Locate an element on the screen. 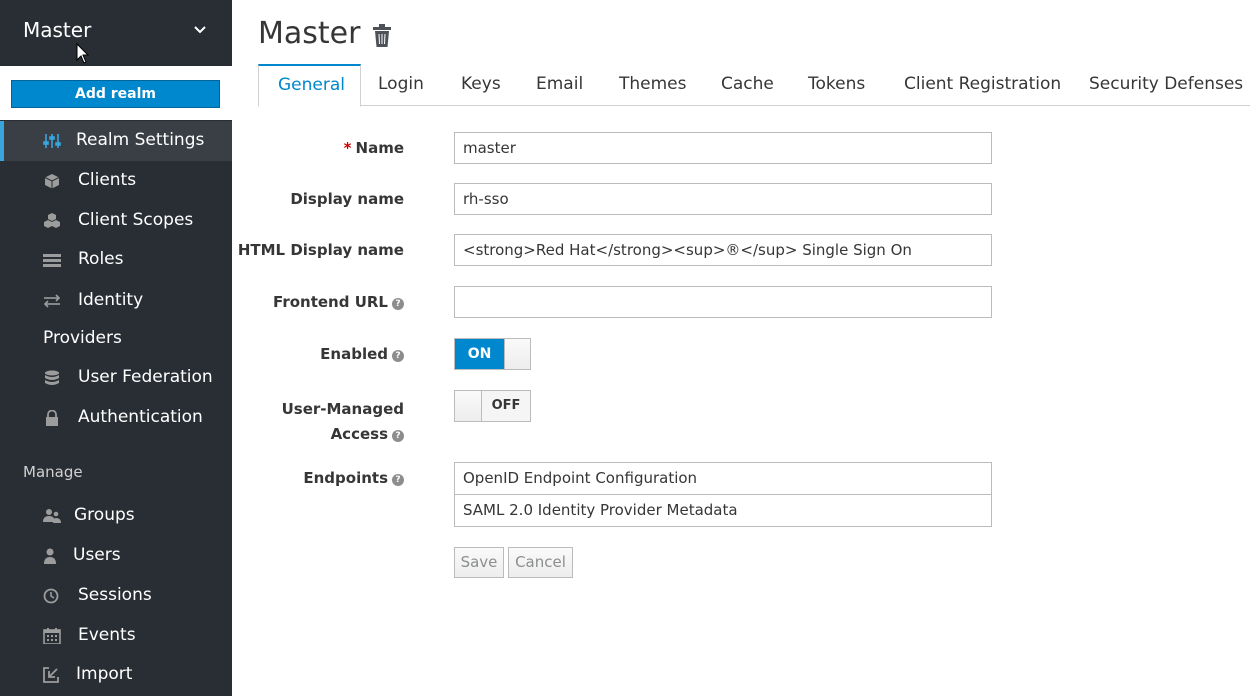 The image size is (1250, 696). required-marker: * is located at coordinates (347, 148).